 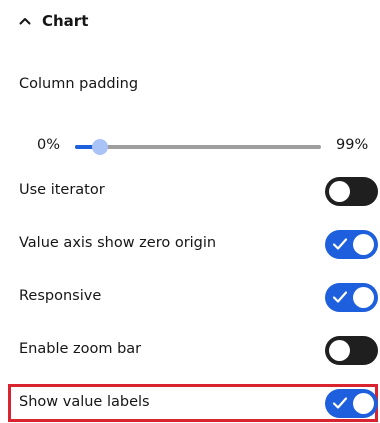 What do you see at coordinates (25, 21) in the screenshot?
I see `chevron-up-icon` at bounding box center [25, 21].